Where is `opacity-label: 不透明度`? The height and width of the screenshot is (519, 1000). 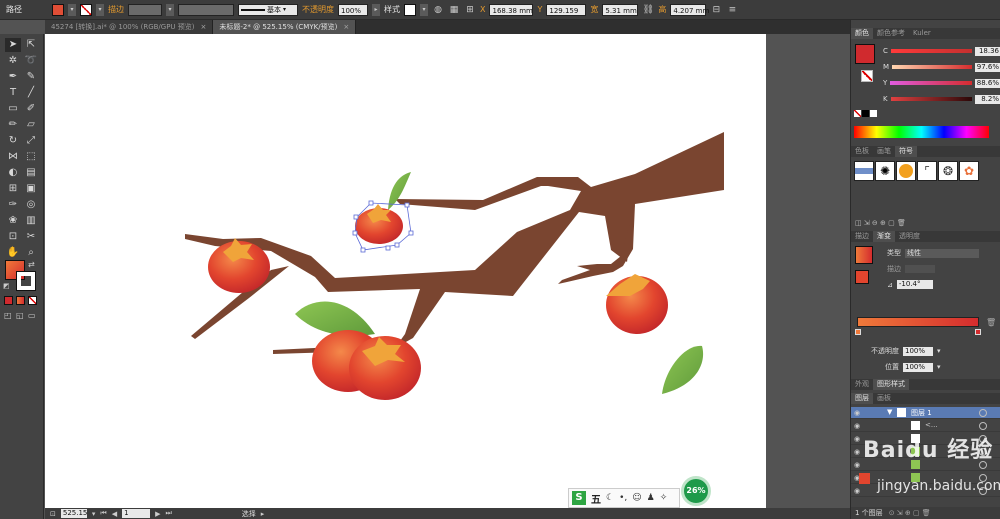
opacity-label: 不透明度 is located at coordinates (318, 9).